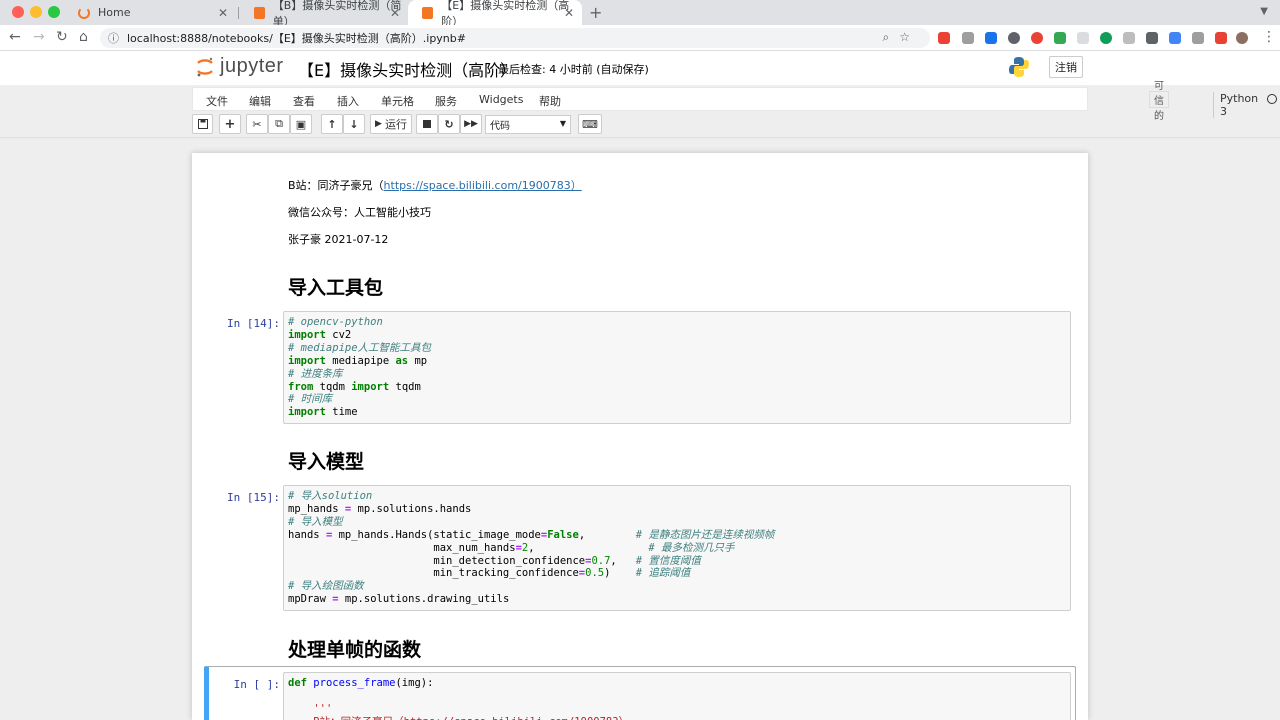  I want to click on cell-prompt: In [15]:, so click(253, 497).